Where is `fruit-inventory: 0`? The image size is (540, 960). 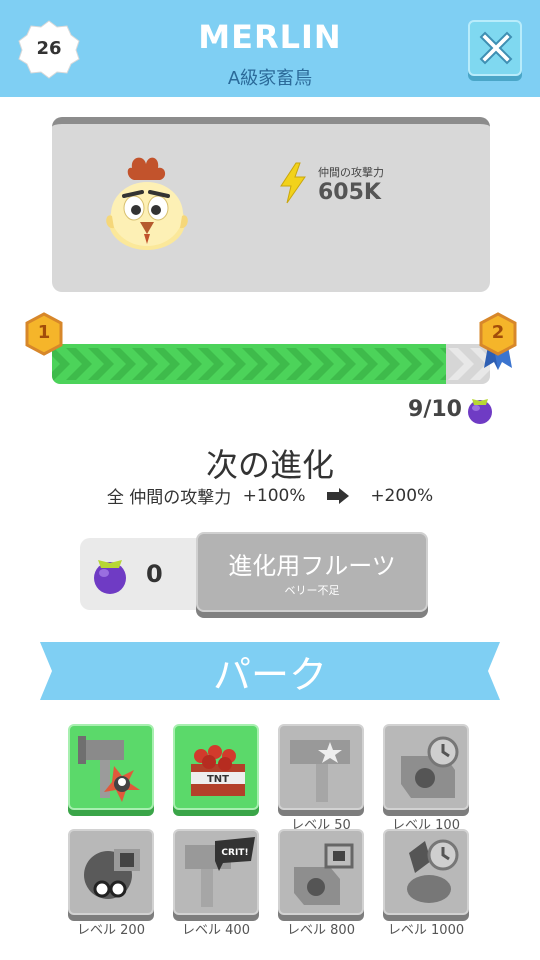 fruit-inventory: 0 is located at coordinates (145, 574).